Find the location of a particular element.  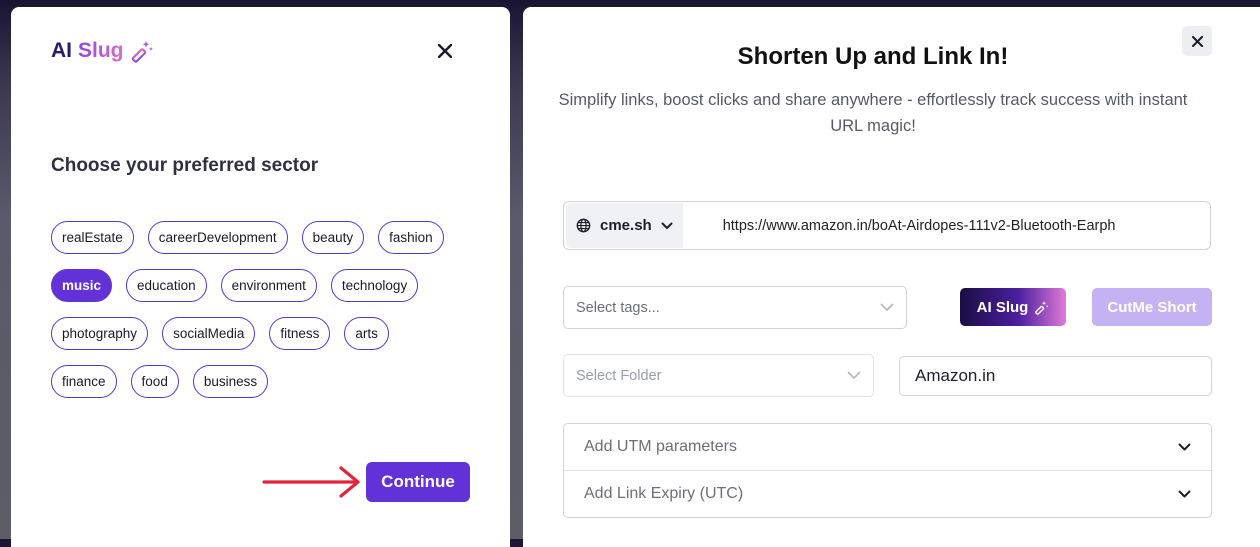

sector-chip: arts is located at coordinates (366, 333).